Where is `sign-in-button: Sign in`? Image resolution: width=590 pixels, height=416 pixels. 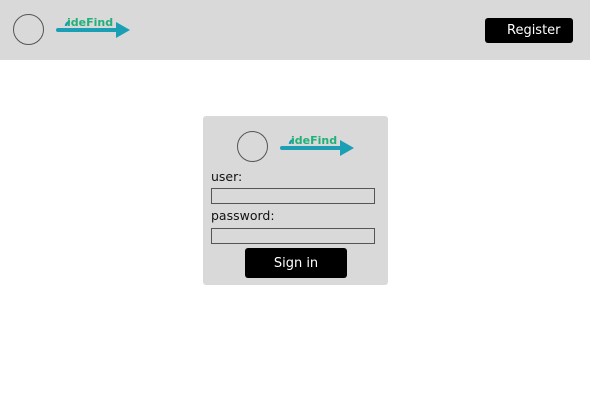
sign-in-button: Sign in is located at coordinates (296, 263).